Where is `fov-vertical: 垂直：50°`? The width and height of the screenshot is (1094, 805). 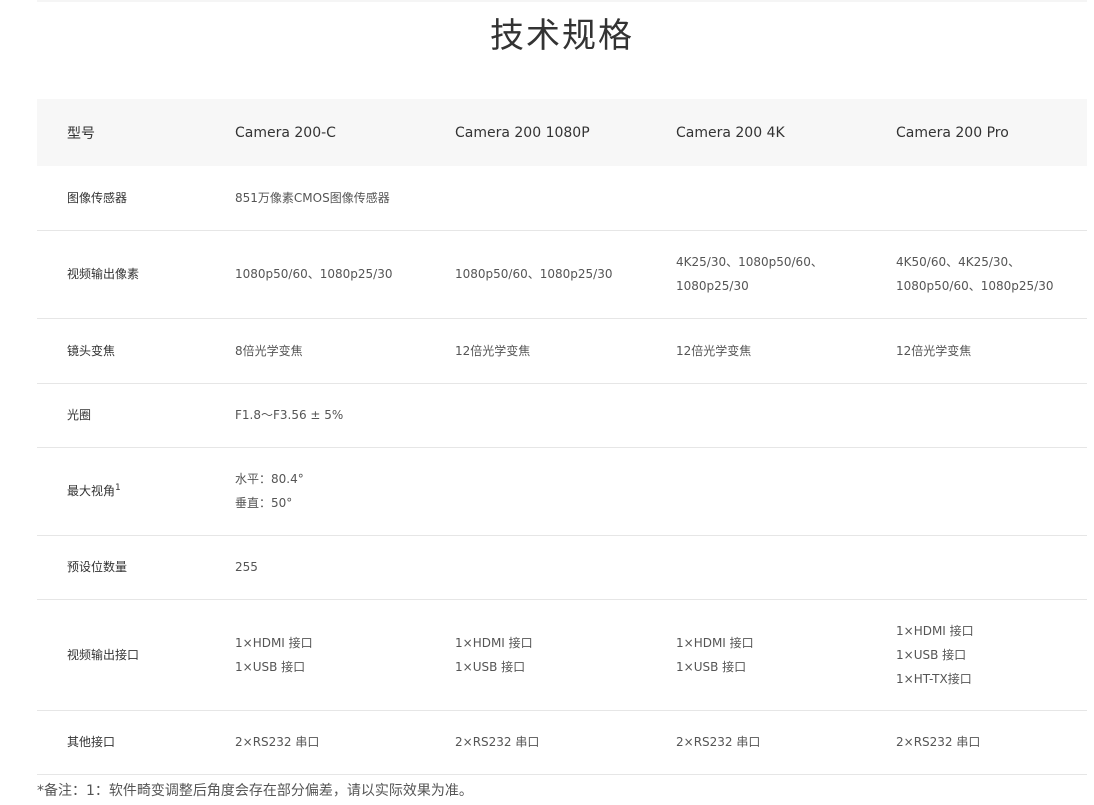 fov-vertical: 垂直：50° is located at coordinates (264, 503).